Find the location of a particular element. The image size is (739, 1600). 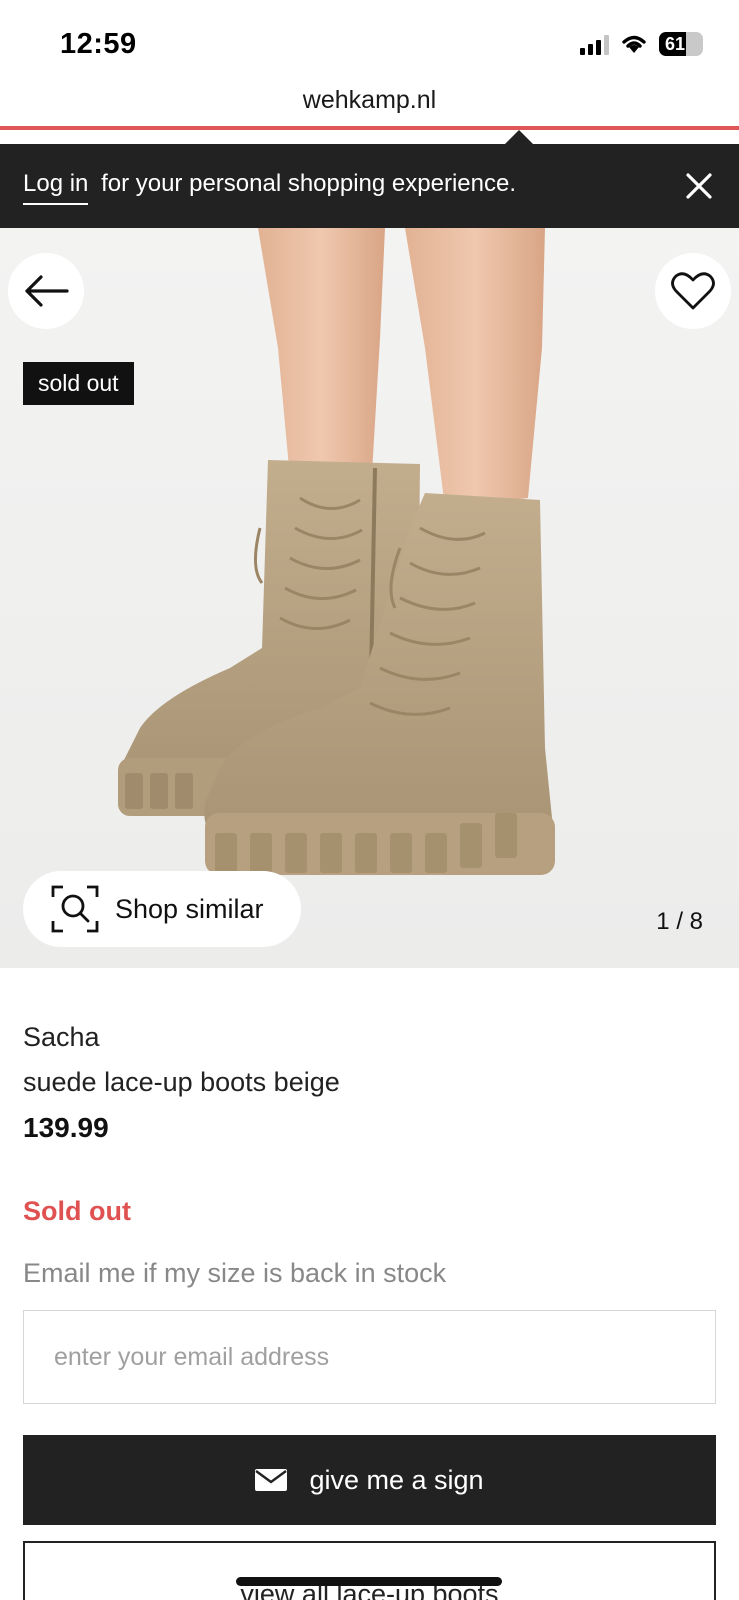

envelope-icon is located at coordinates (271, 1480).